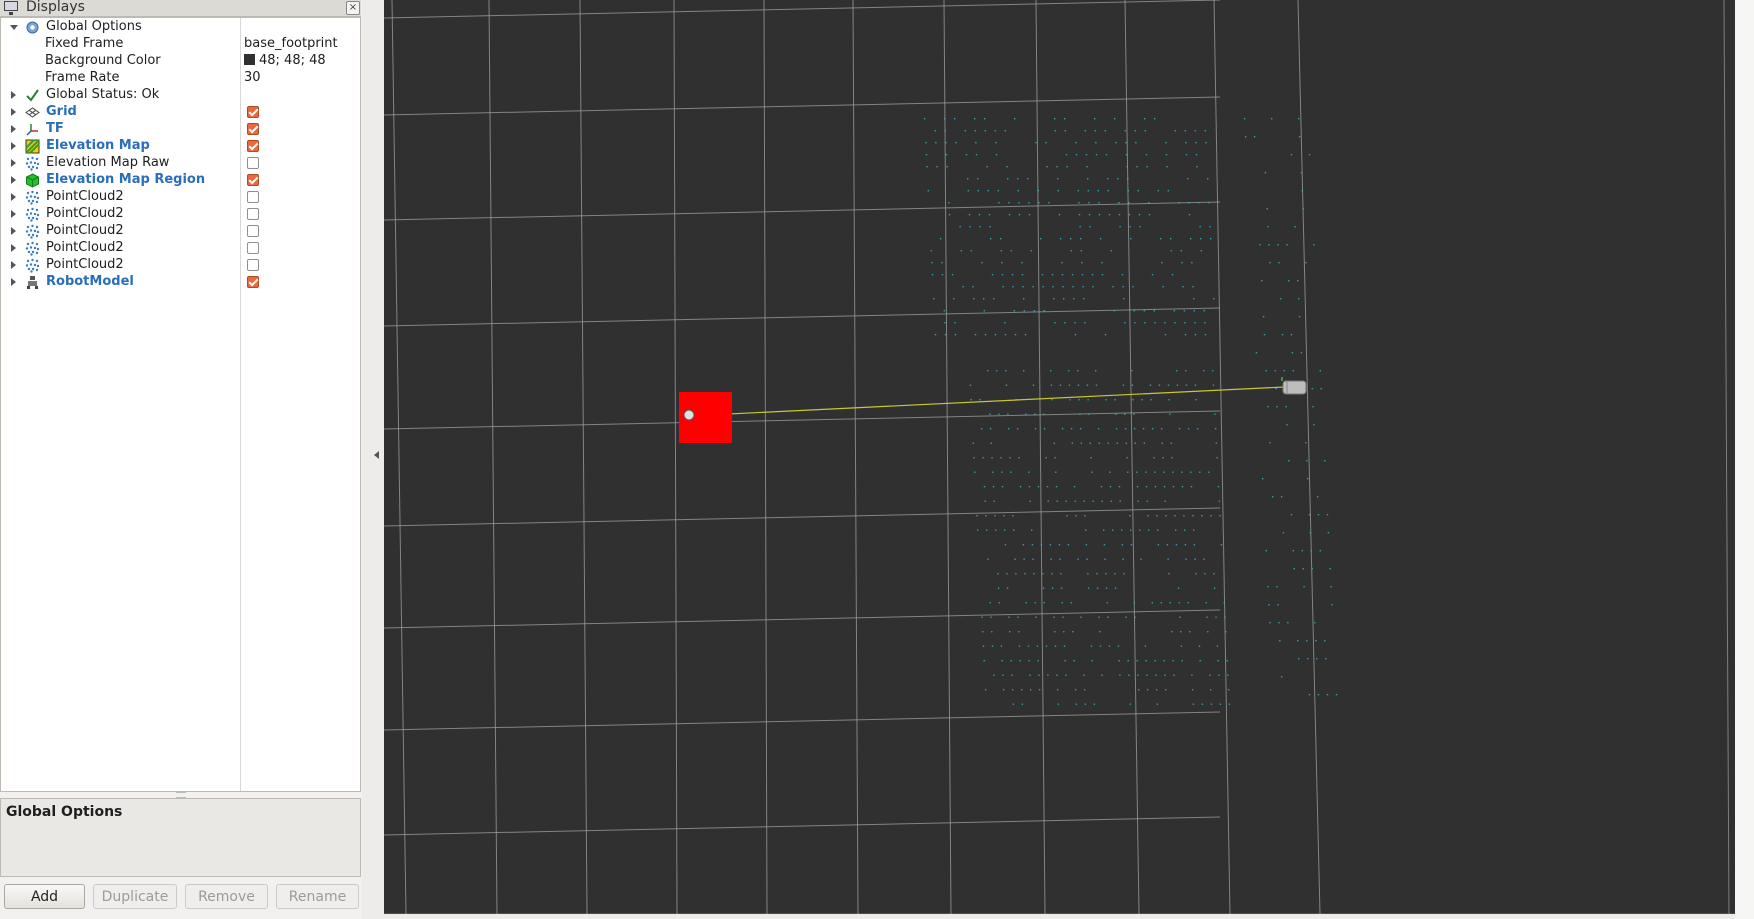 This screenshot has height=919, width=1754. I want to click on background-color-text: 48; 48; 48, so click(292, 60).